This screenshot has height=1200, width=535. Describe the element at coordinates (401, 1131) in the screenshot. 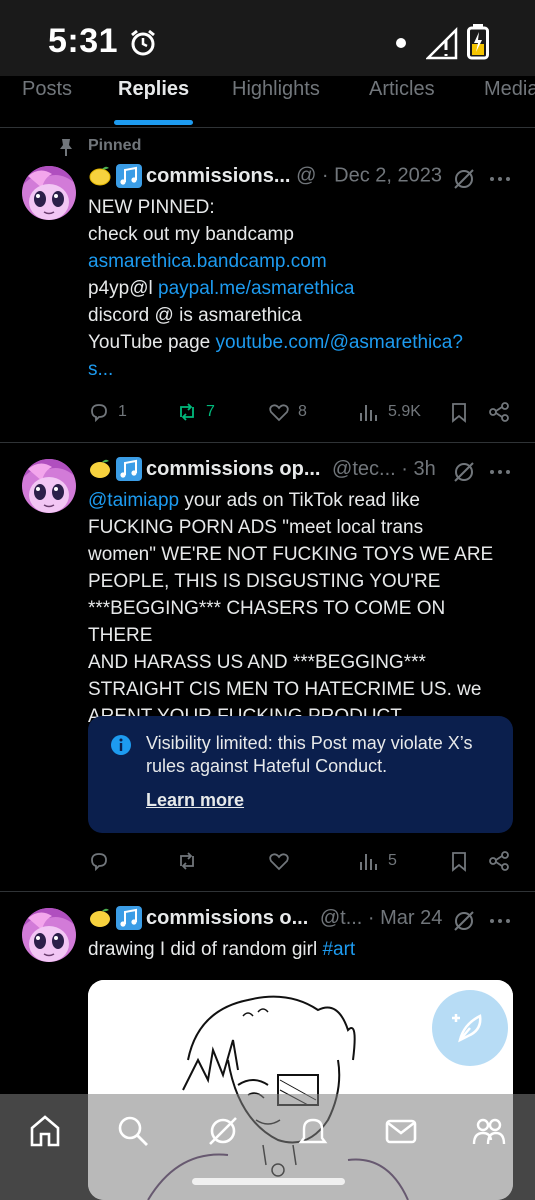

I see `messages-icon` at that location.